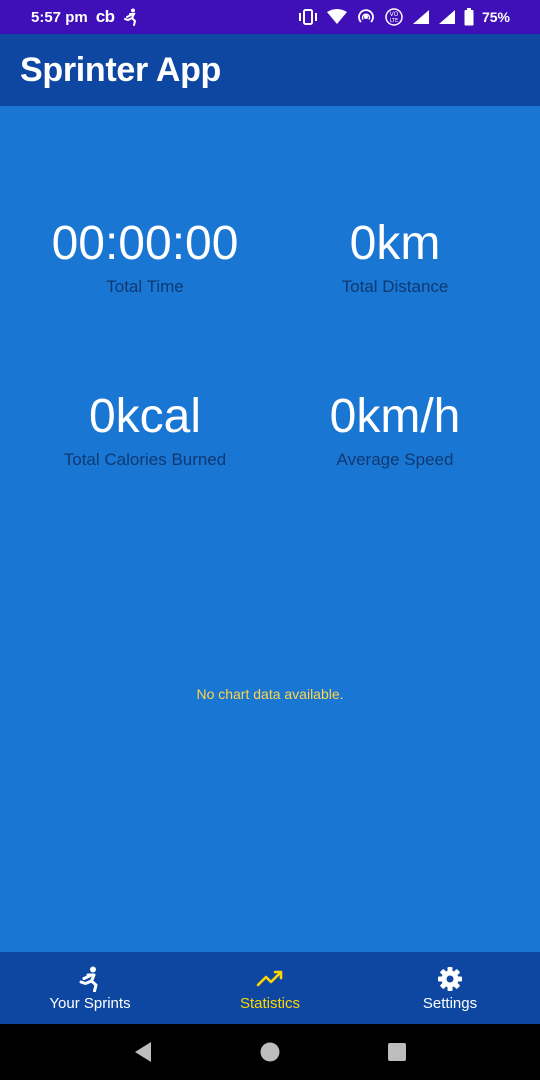  I want to click on volte-icon: VO LTE, so click(394, 17).